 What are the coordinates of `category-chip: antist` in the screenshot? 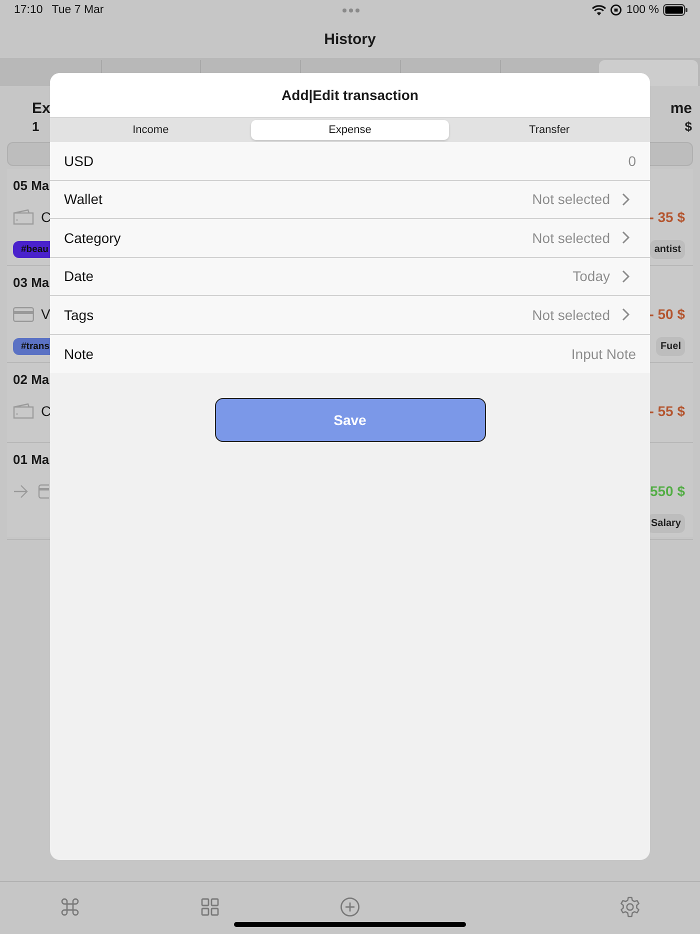 It's located at (667, 249).